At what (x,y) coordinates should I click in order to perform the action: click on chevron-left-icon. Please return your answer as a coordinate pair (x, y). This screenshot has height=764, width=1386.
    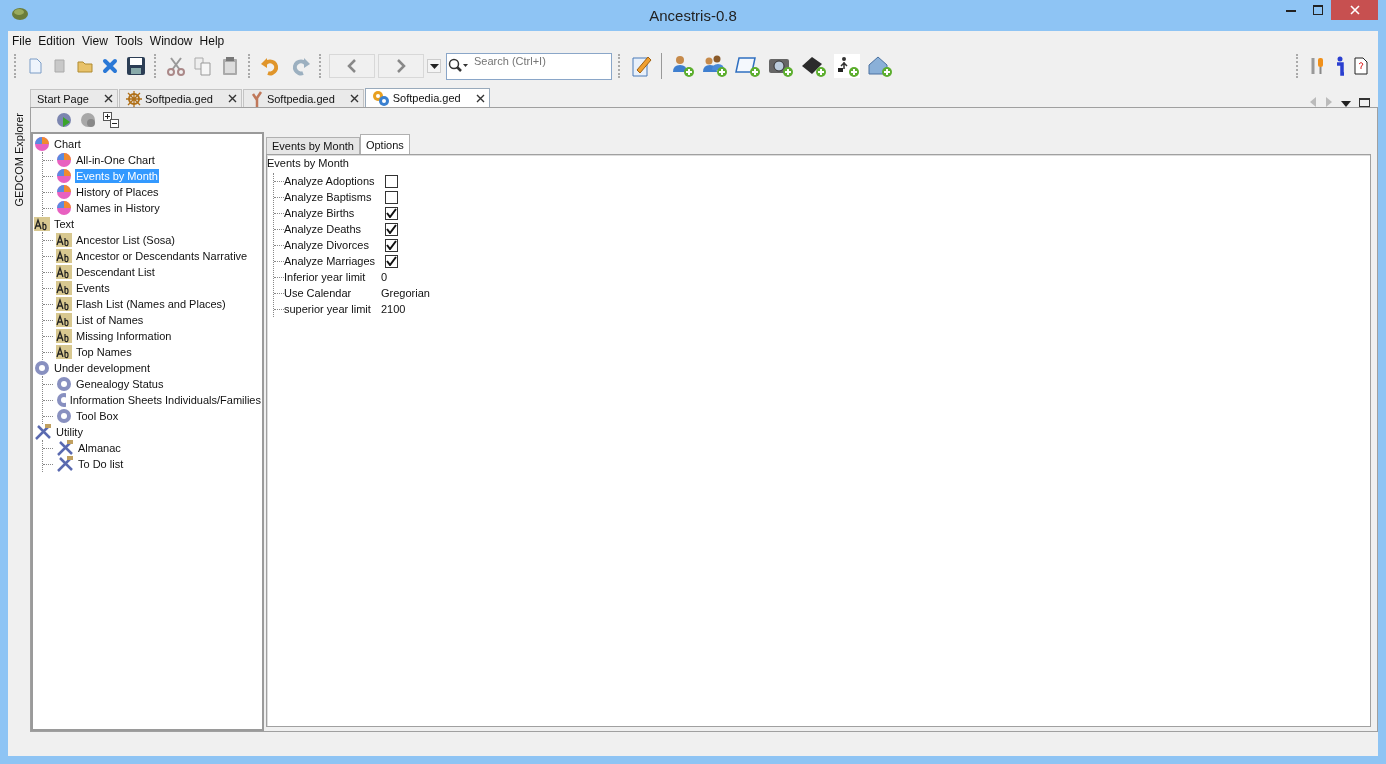
    Looking at the image, I should click on (352, 66).